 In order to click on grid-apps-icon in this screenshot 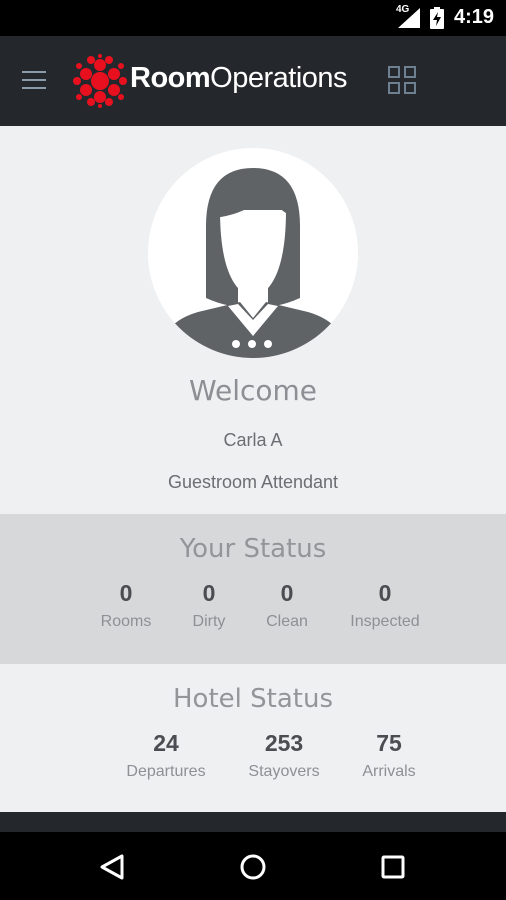, I will do `click(402, 80)`.